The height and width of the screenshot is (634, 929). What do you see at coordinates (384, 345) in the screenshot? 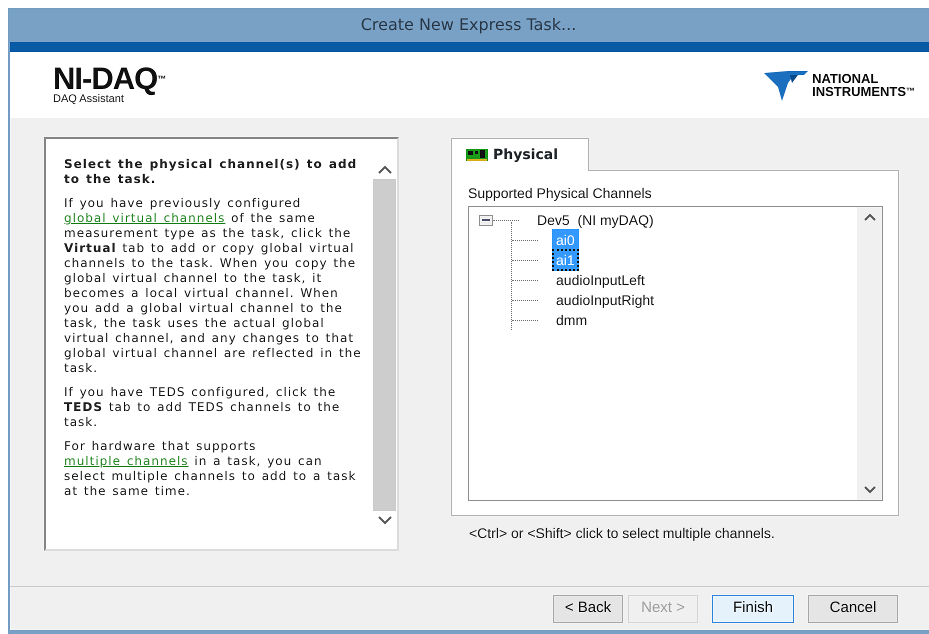
I see `scroll-thumb` at bounding box center [384, 345].